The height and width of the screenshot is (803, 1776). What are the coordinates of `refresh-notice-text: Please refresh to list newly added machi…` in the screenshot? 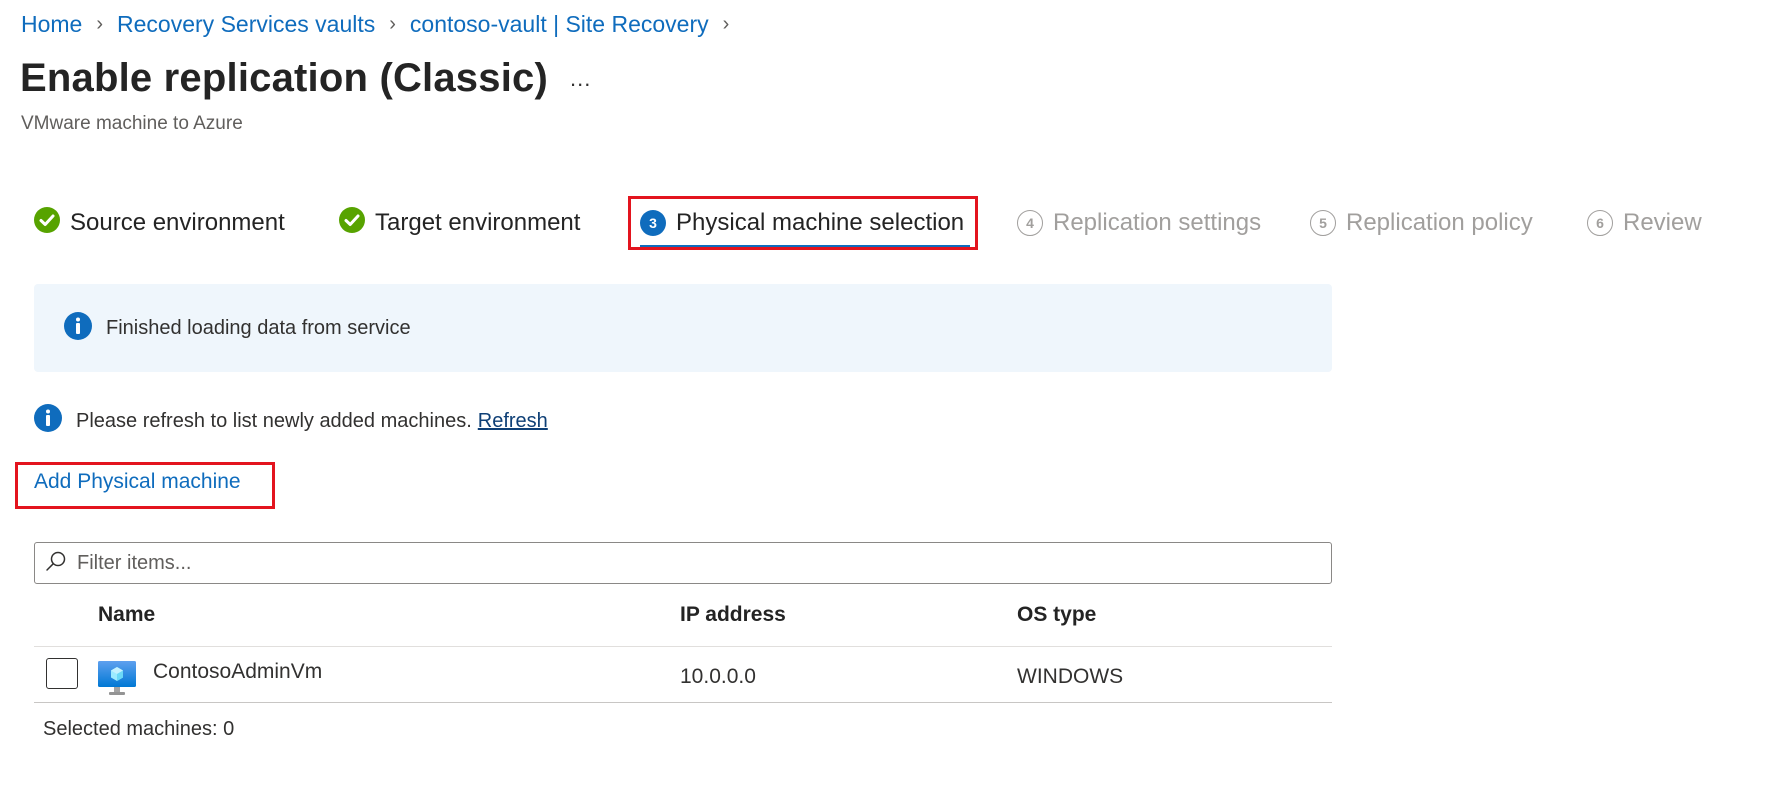 It's located at (274, 420).